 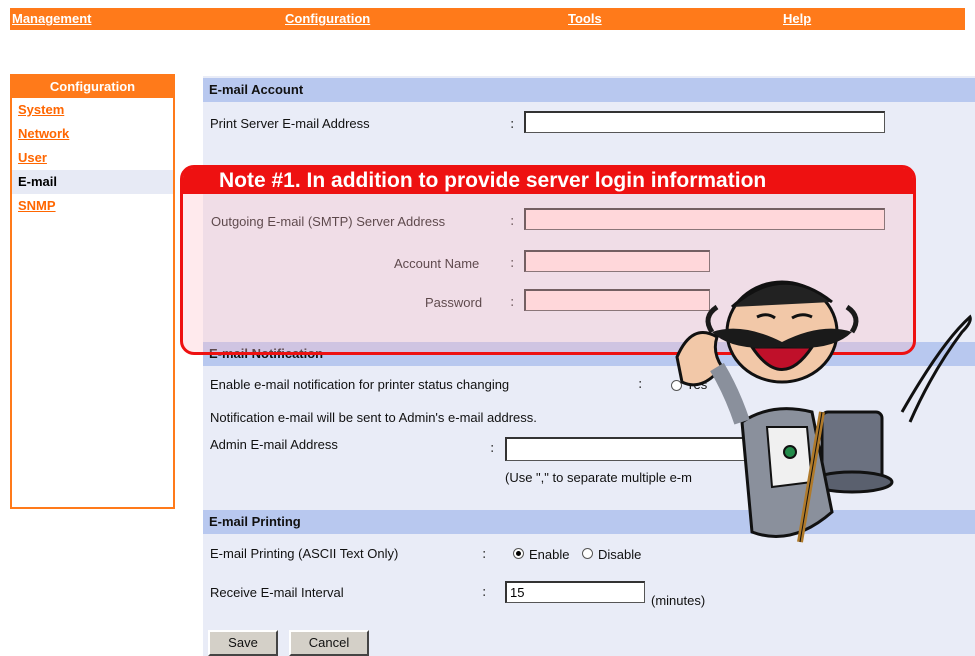 What do you see at coordinates (274, 444) in the screenshot?
I see `admin-email-label: Admin E-mail Address` at bounding box center [274, 444].